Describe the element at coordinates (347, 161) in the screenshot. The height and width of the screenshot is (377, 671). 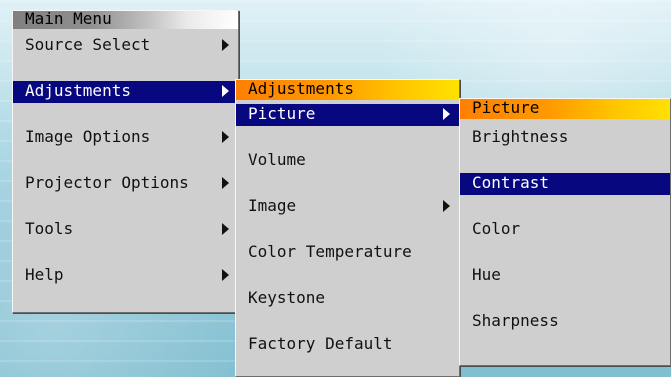
I see `submenu-item-volume: Volume` at that location.